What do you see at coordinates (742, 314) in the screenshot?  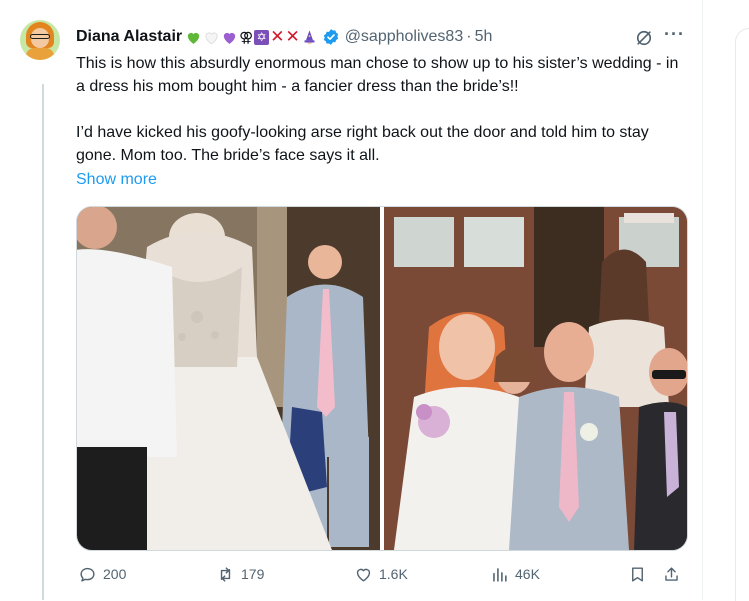 I see `side-panel-edge` at bounding box center [742, 314].